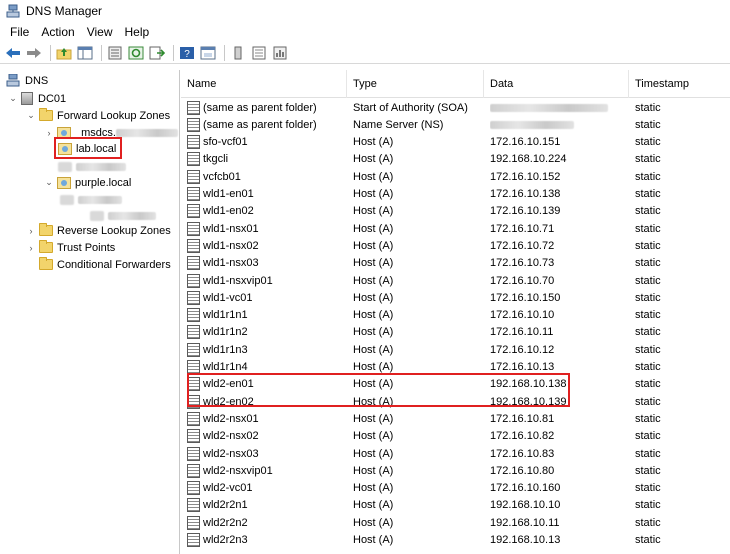  I want to click on tree-item-purple-local: ⌄ purple.local, so click(87, 182).